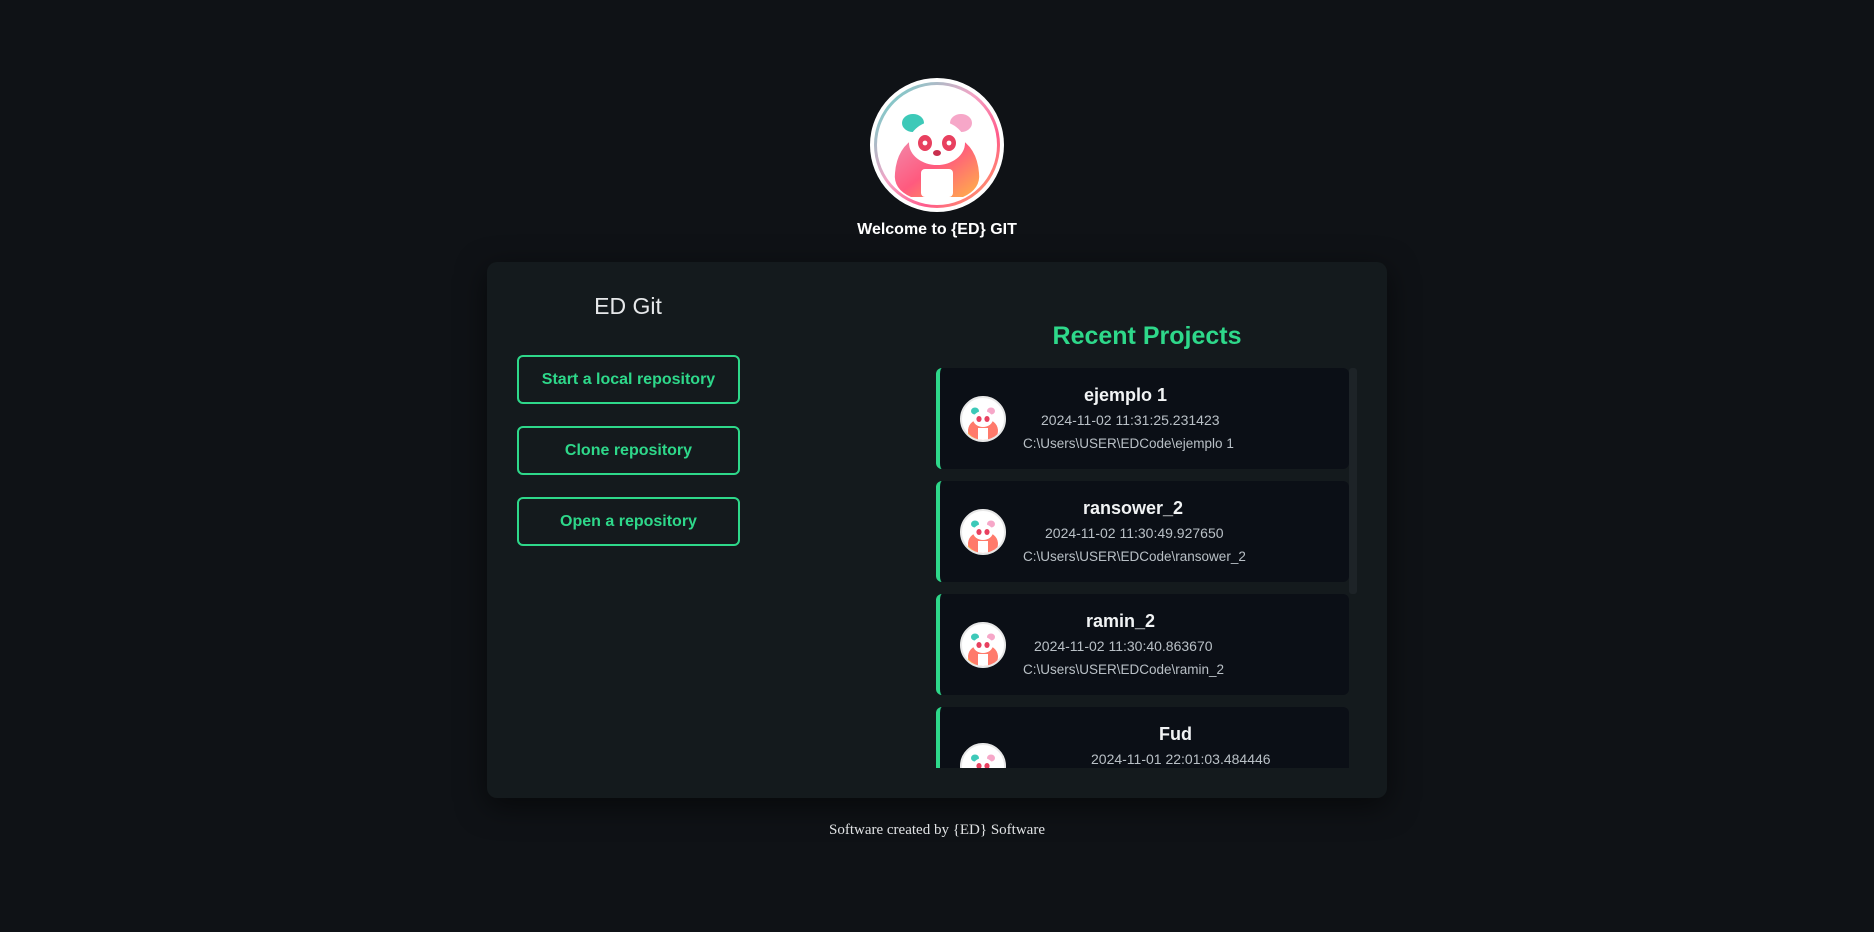 This screenshot has height=932, width=1874. Describe the element at coordinates (628, 521) in the screenshot. I see `open-repository-button: Open a repository` at that location.